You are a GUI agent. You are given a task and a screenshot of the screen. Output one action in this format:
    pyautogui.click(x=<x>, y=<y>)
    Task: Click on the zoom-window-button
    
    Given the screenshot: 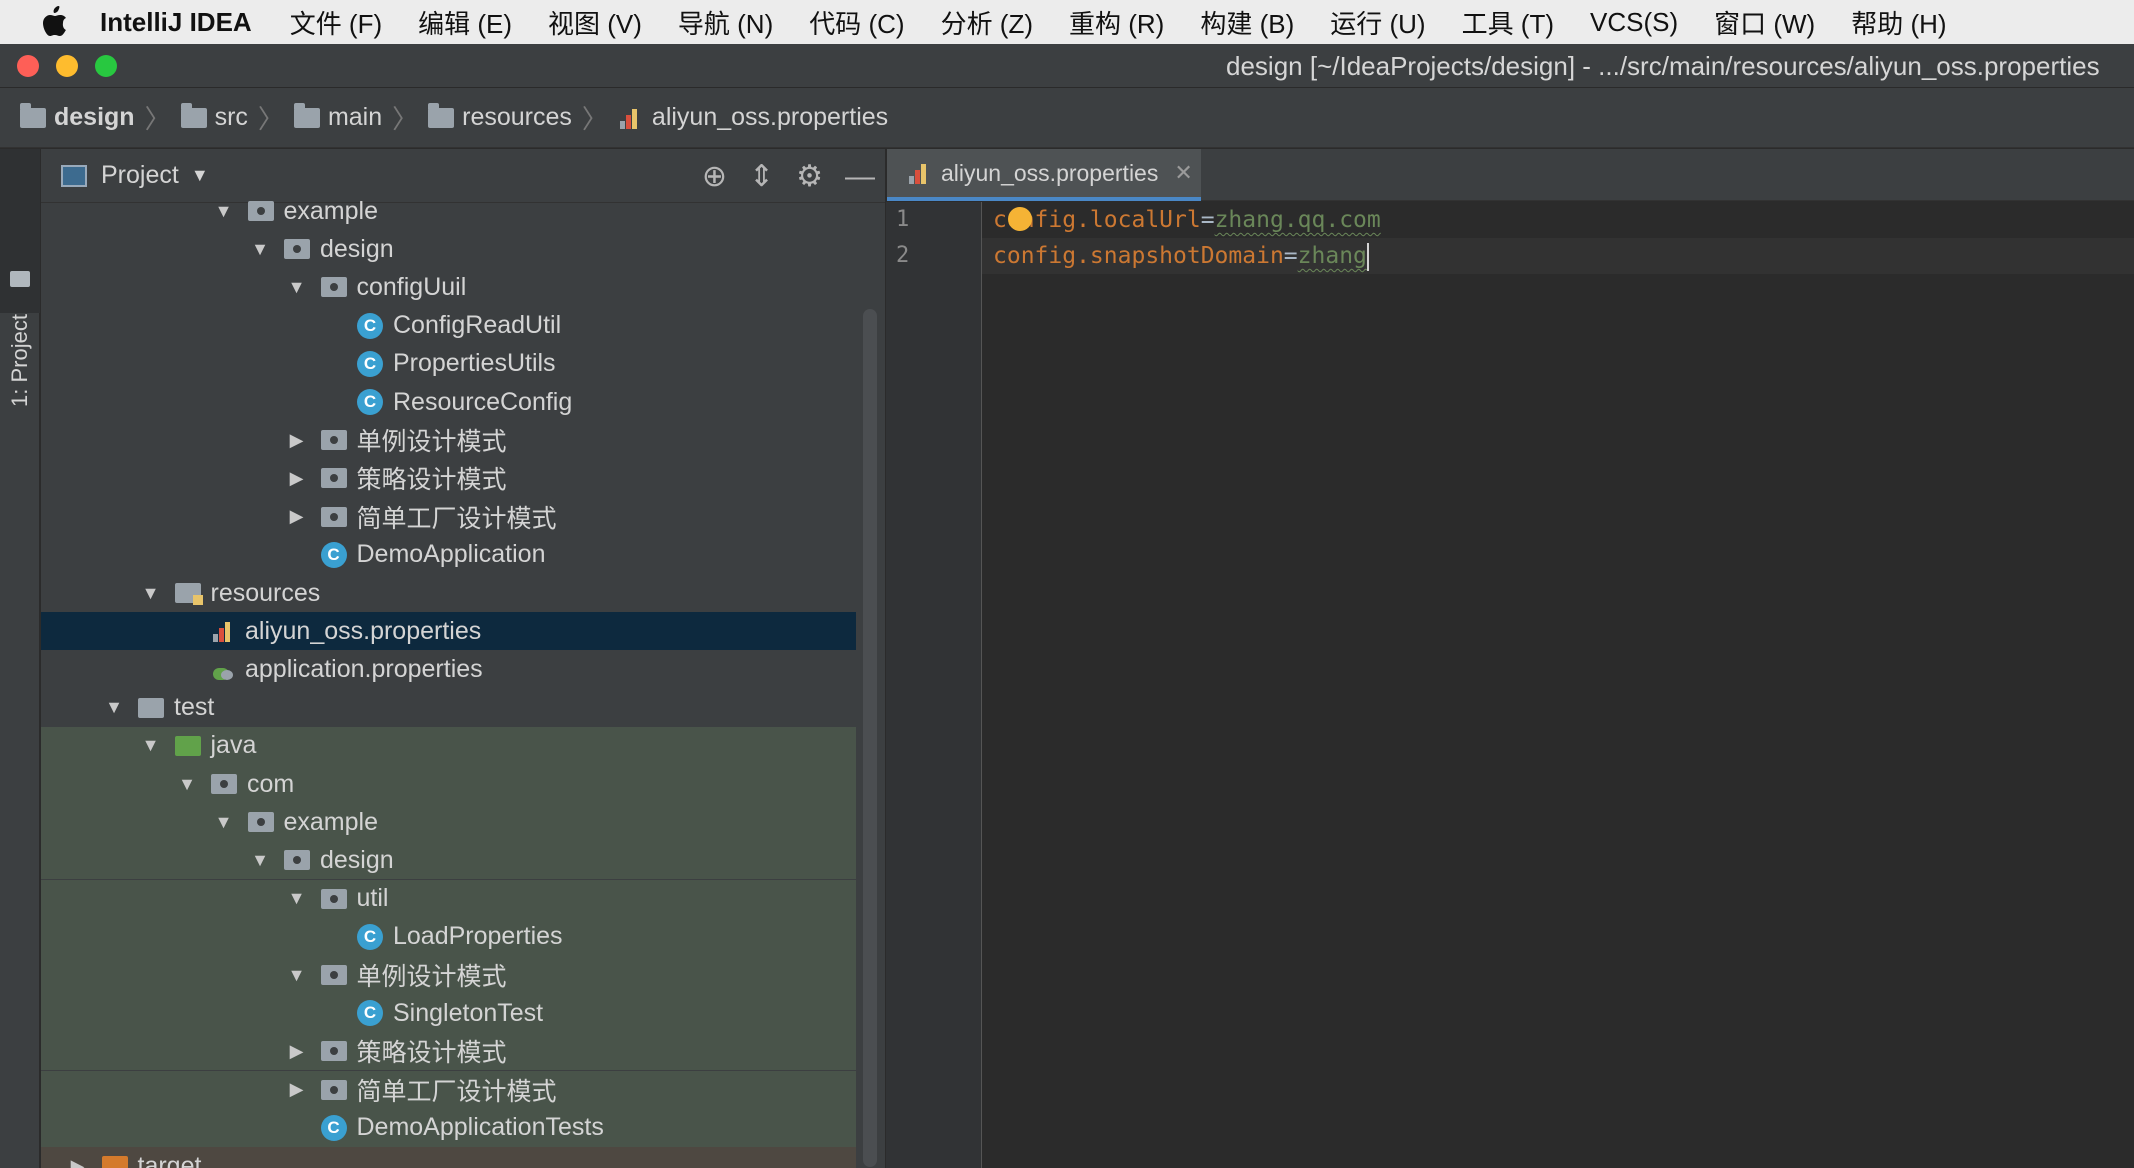 What is the action you would take?
    pyautogui.click(x=106, y=65)
    